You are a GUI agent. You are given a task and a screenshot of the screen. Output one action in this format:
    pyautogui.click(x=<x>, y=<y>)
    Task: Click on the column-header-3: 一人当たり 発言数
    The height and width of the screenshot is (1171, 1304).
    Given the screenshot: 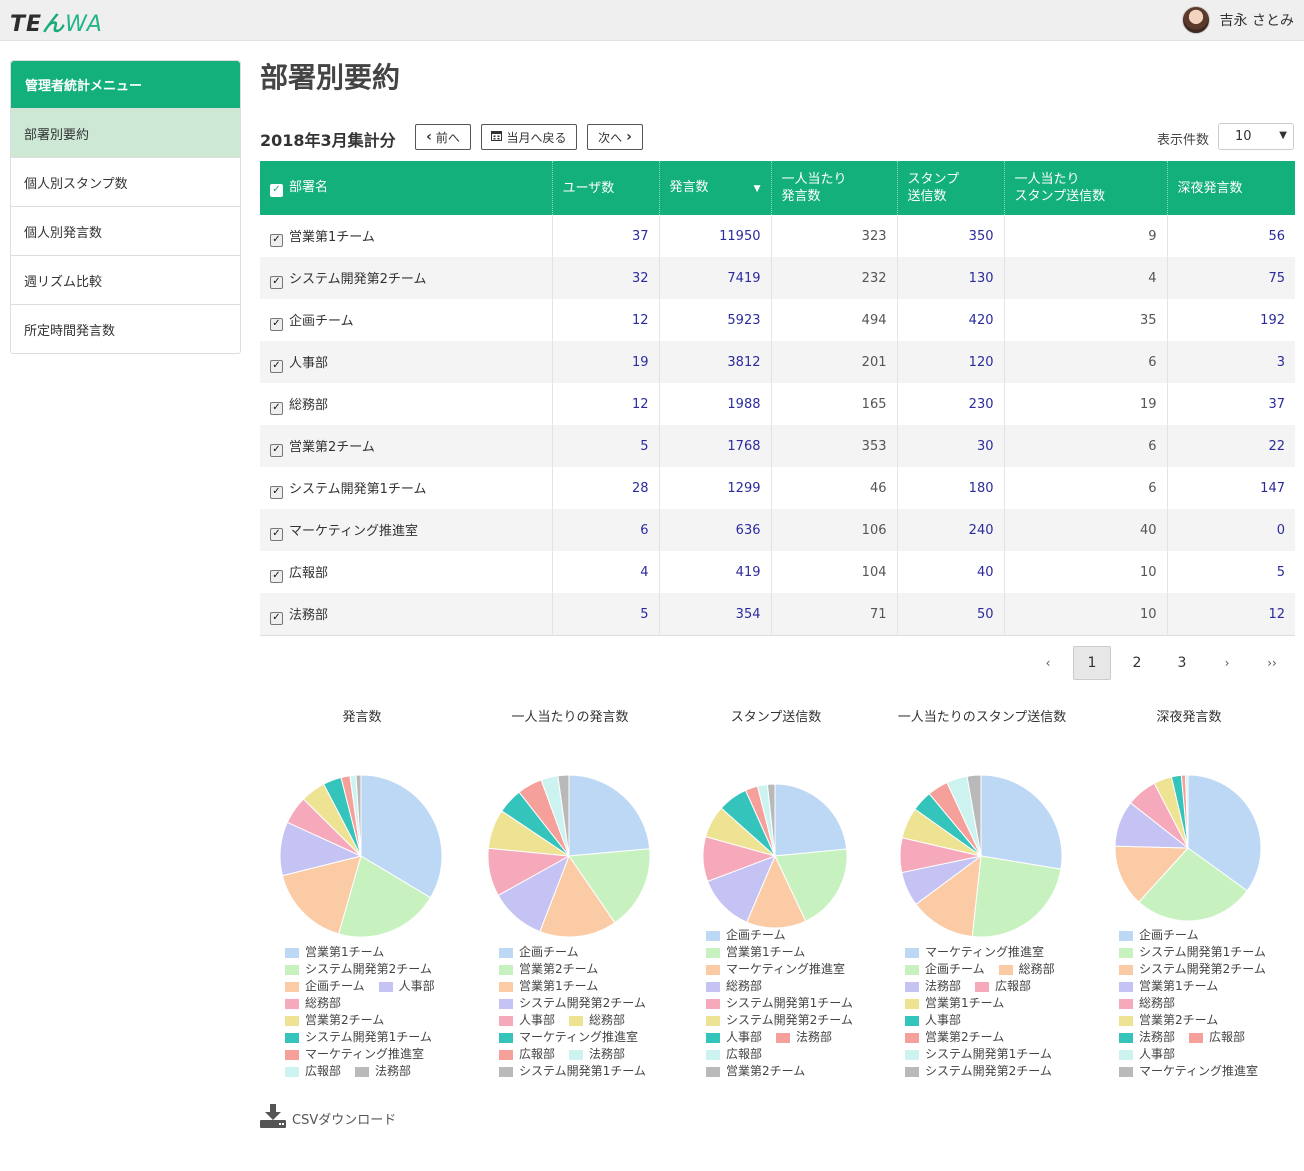 What is the action you would take?
    pyautogui.click(x=834, y=188)
    